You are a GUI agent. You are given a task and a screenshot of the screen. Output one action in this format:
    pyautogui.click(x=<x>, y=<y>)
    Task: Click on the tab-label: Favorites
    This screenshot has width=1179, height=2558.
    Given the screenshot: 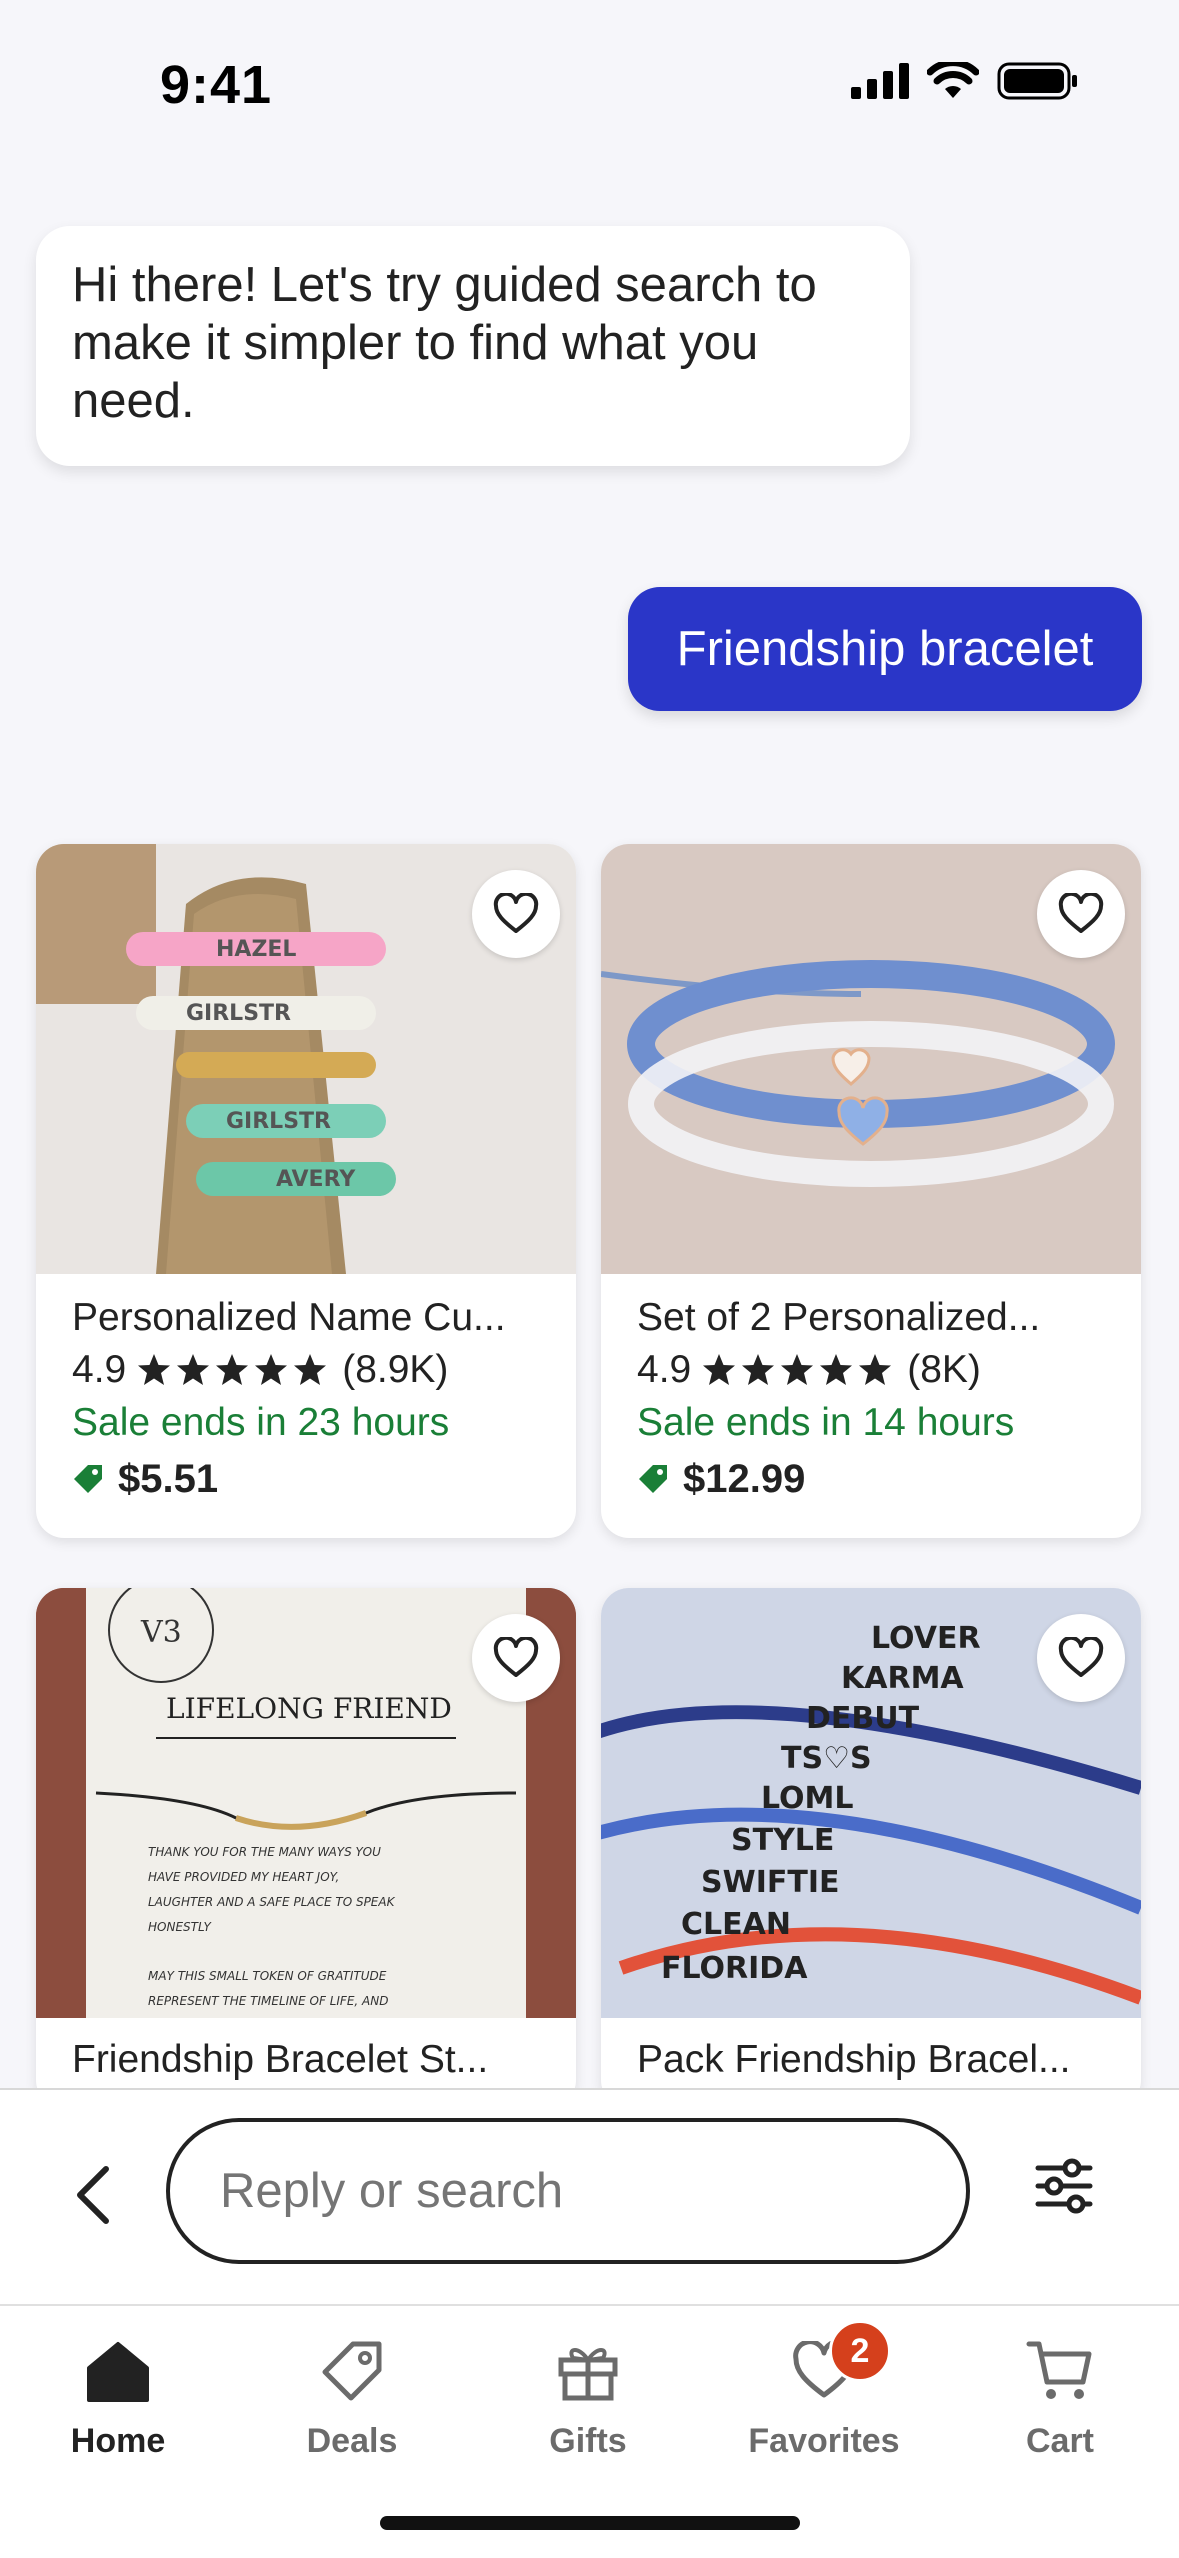 What is the action you would take?
    pyautogui.click(x=824, y=2441)
    